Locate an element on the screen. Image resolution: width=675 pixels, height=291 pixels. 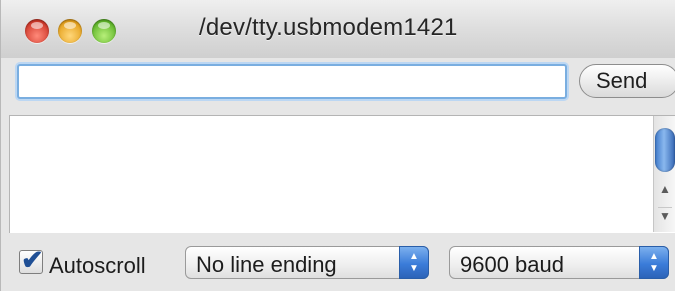
zoom-button is located at coordinates (104, 31).